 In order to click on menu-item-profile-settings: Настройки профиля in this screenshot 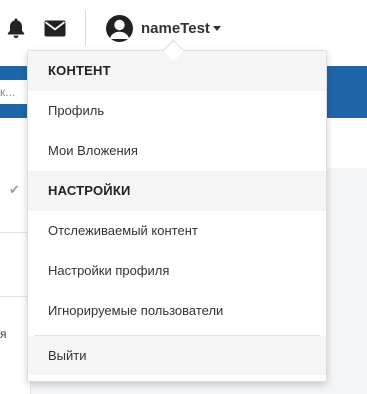, I will do `click(177, 271)`.